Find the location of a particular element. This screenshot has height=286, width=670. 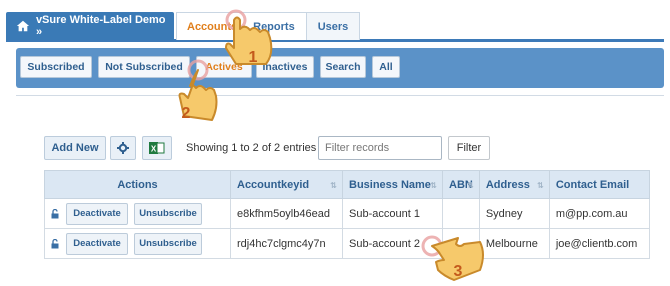

col-business-name-label: Business Name is located at coordinates (390, 184).